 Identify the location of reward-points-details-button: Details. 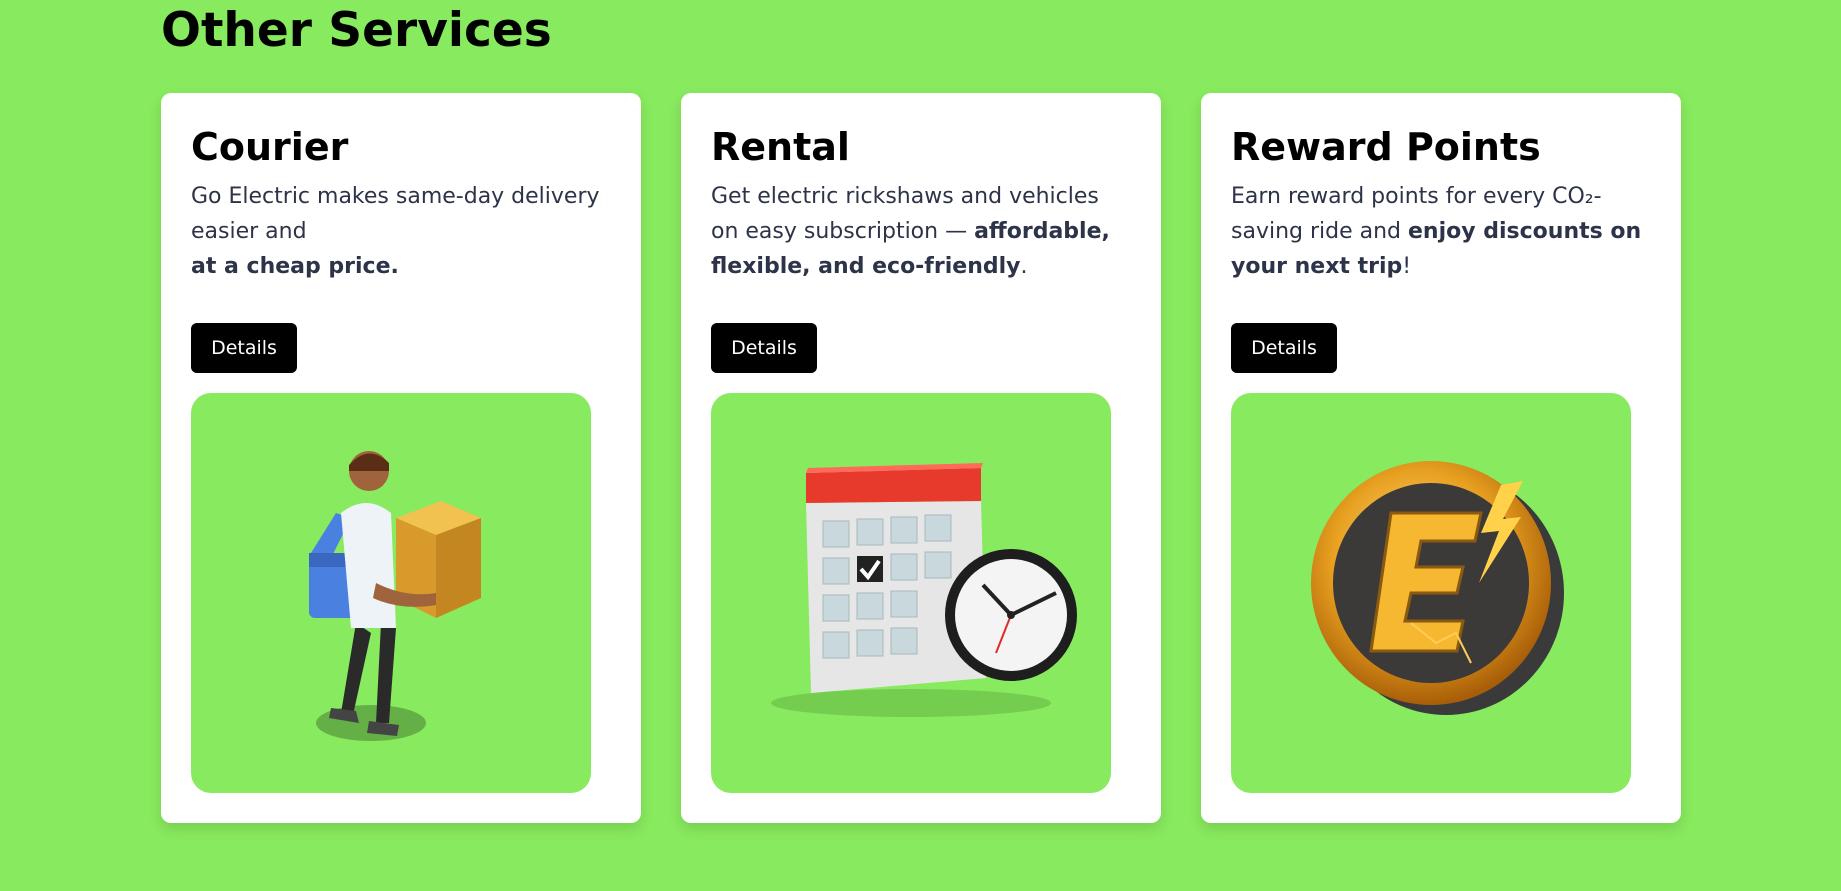
(1284, 348).